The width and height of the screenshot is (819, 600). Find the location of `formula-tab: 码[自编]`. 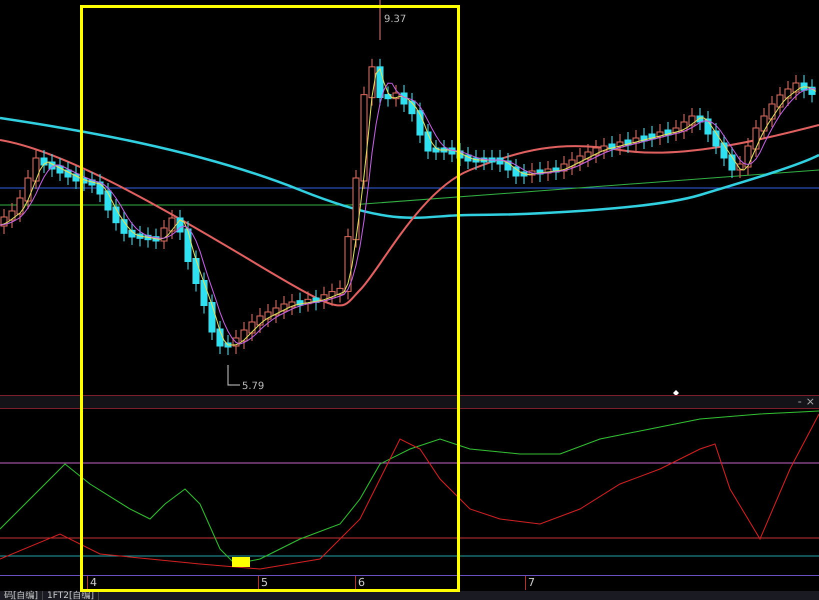

formula-tab: 码[自编] is located at coordinates (22, 595).